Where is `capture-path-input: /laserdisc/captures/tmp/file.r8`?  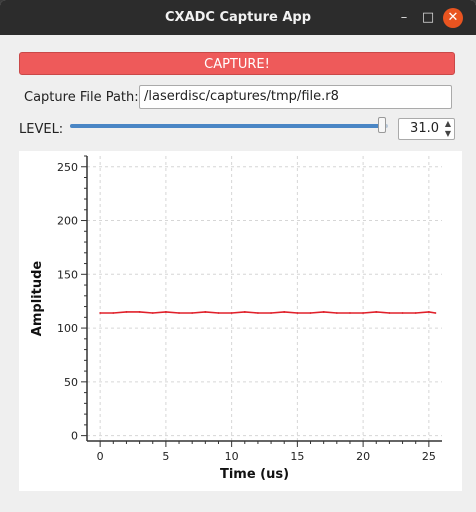 capture-path-input: /laserdisc/captures/tmp/file.r8 is located at coordinates (295, 97).